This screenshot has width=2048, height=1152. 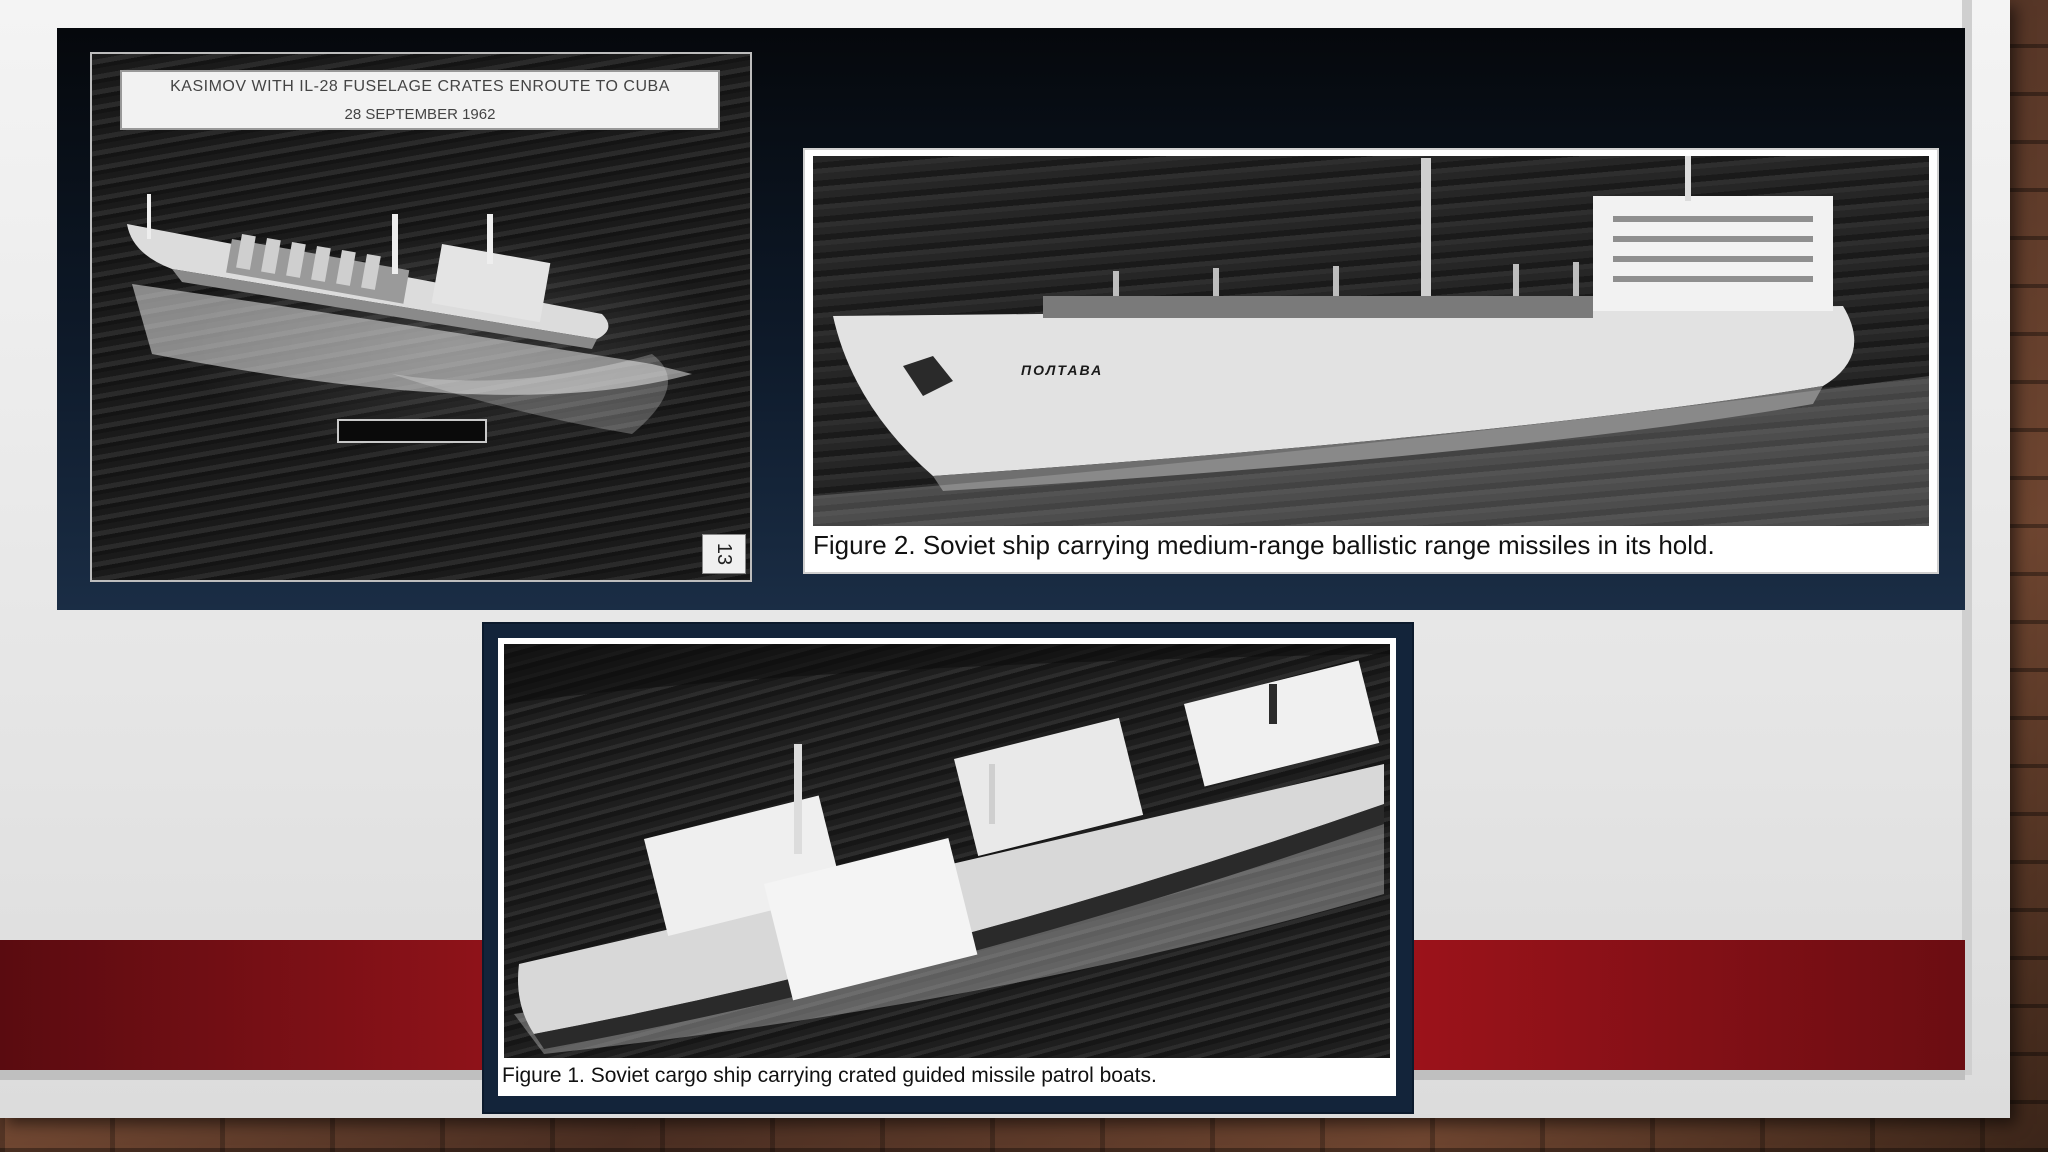 I want to click on redaction-bar, so click(x=412, y=431).